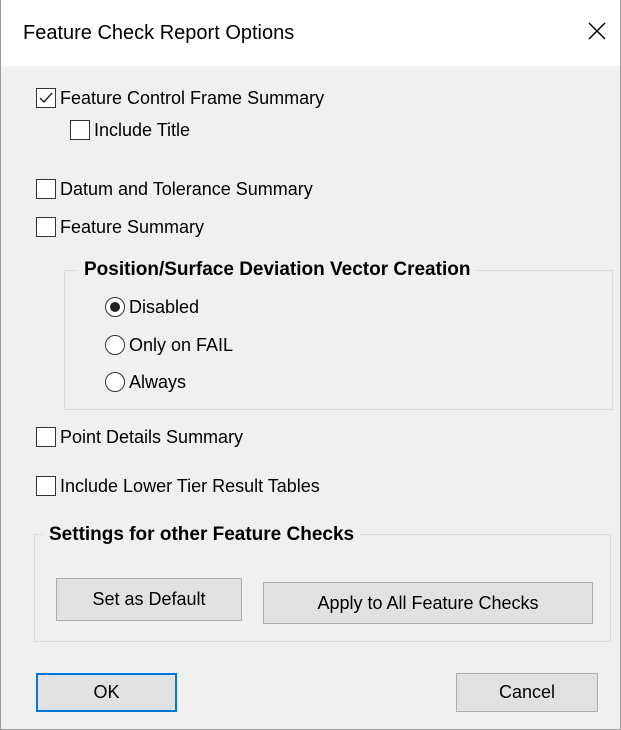  I want to click on cancel-button: Cancel, so click(527, 692).